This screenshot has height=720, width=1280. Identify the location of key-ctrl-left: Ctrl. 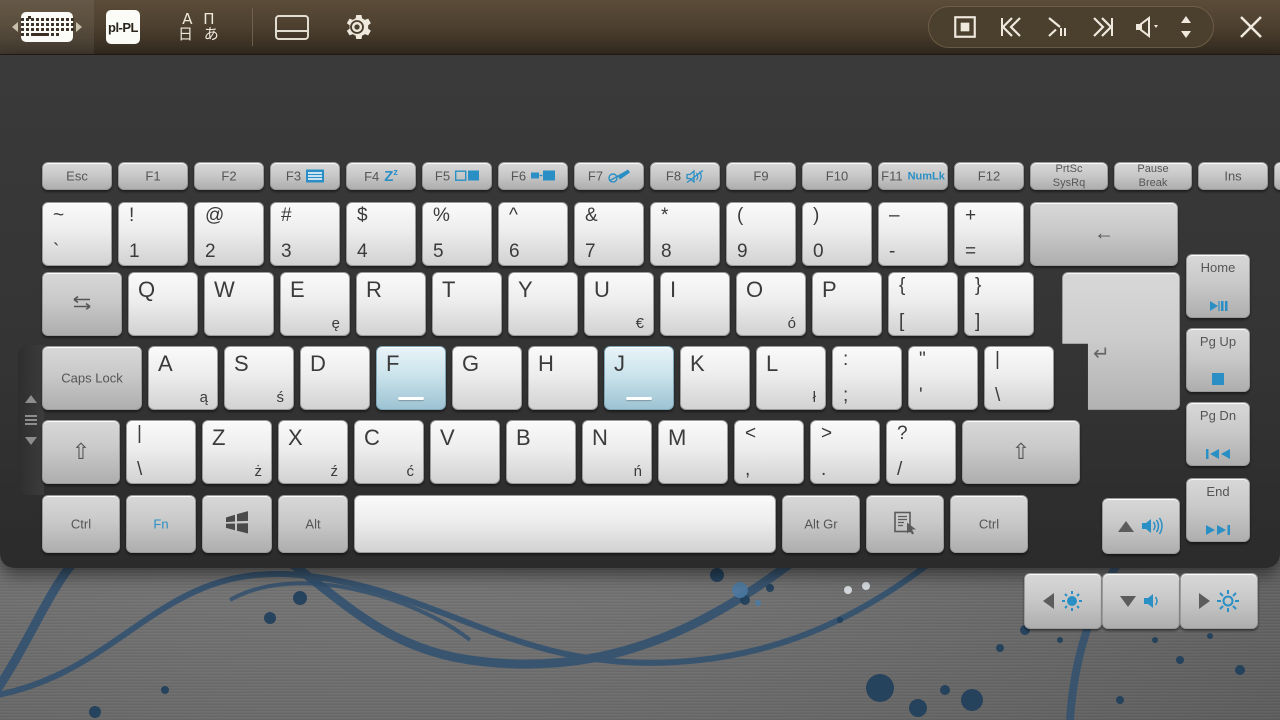
(81, 524).